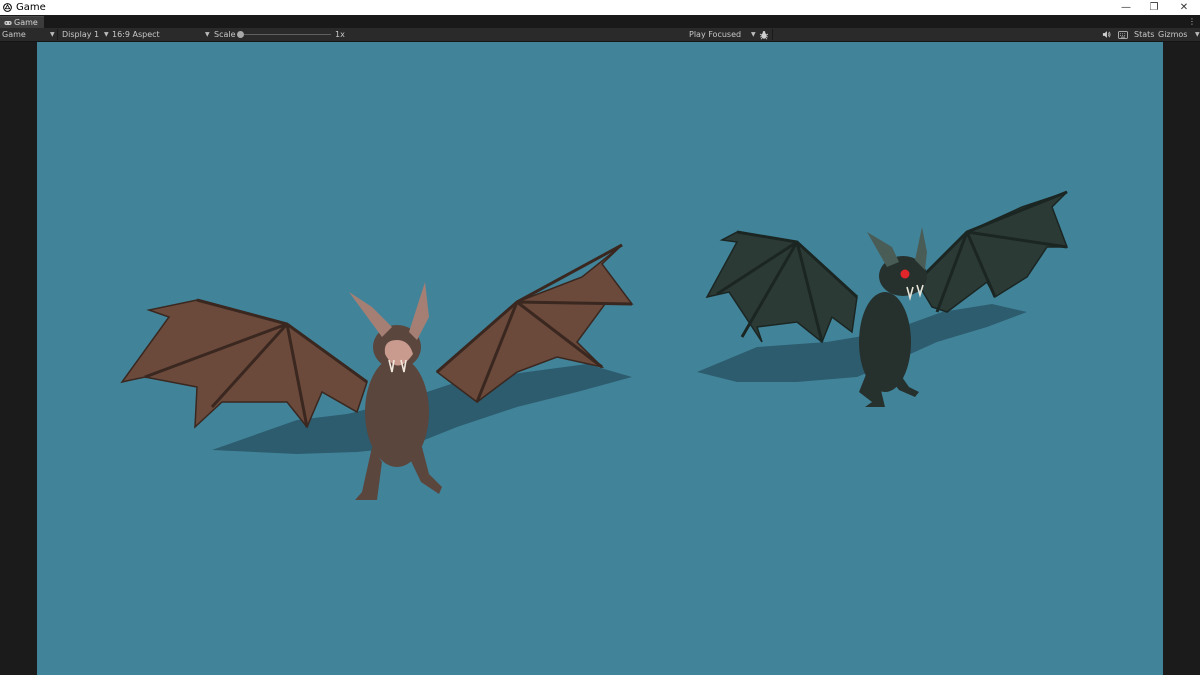 The image size is (1200, 675). What do you see at coordinates (136, 34) in the screenshot?
I see `aspect-label: 16:9 Aspect` at bounding box center [136, 34].